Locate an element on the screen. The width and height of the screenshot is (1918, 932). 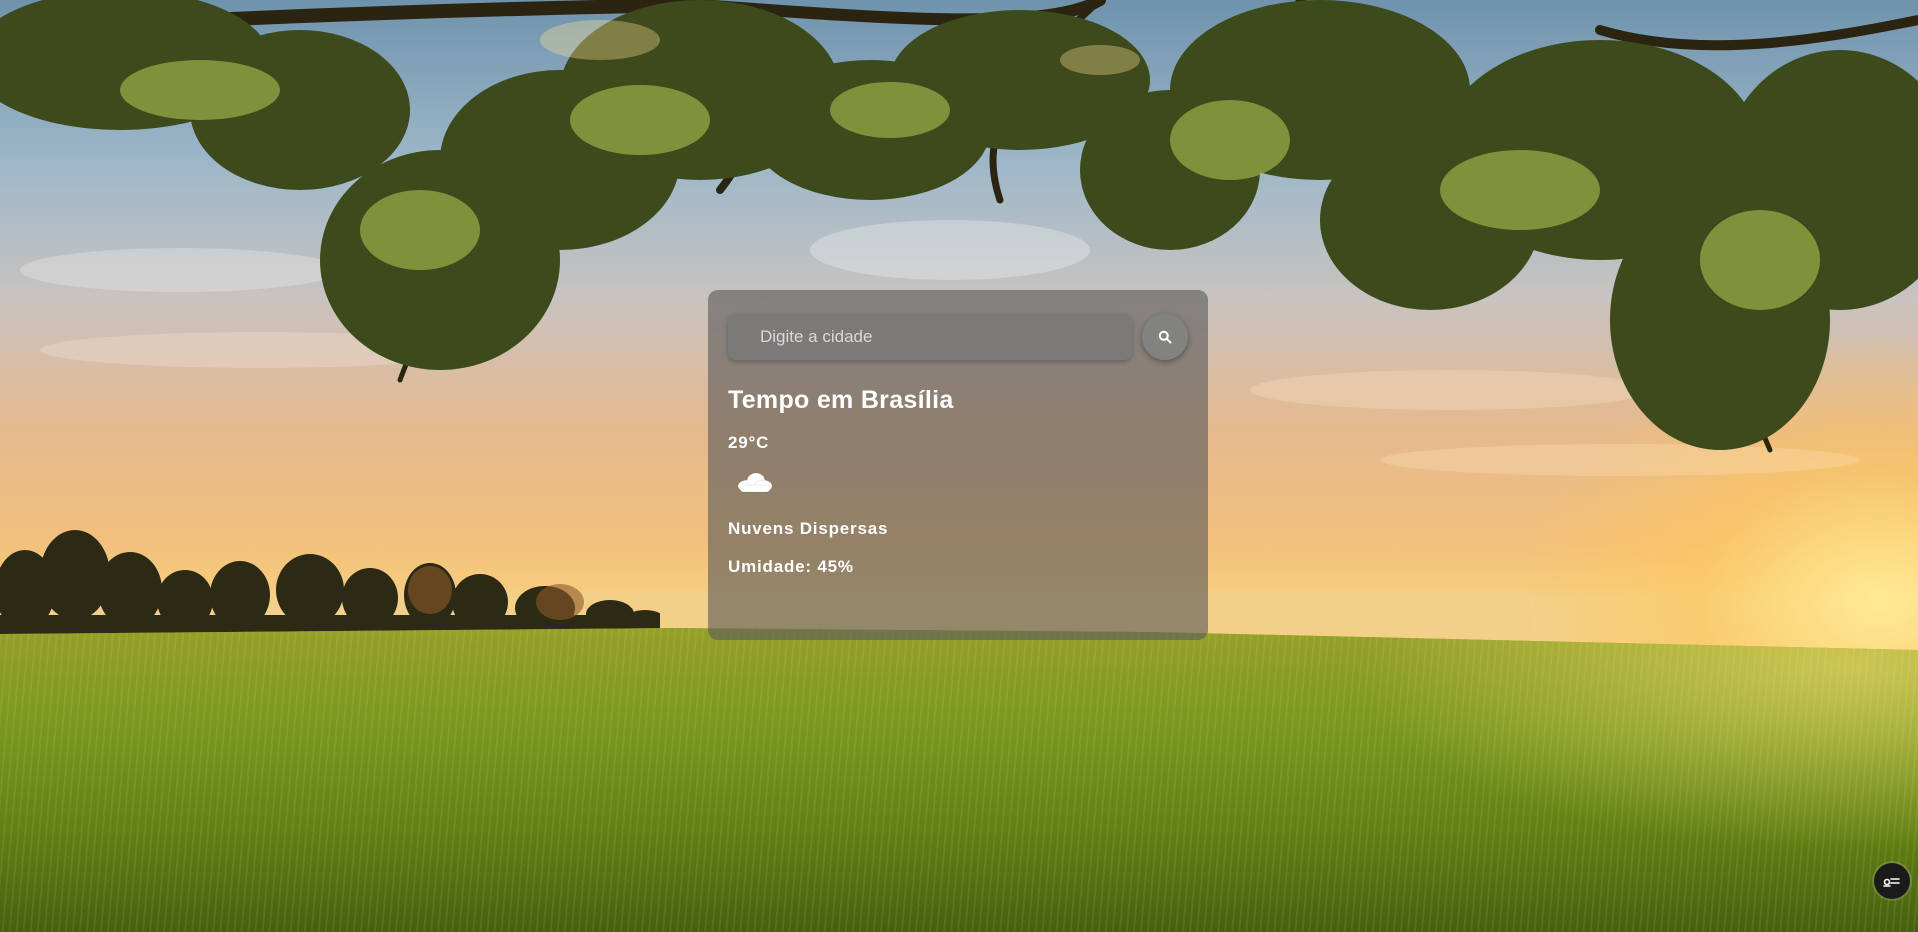
search-bar is located at coordinates (958, 337).